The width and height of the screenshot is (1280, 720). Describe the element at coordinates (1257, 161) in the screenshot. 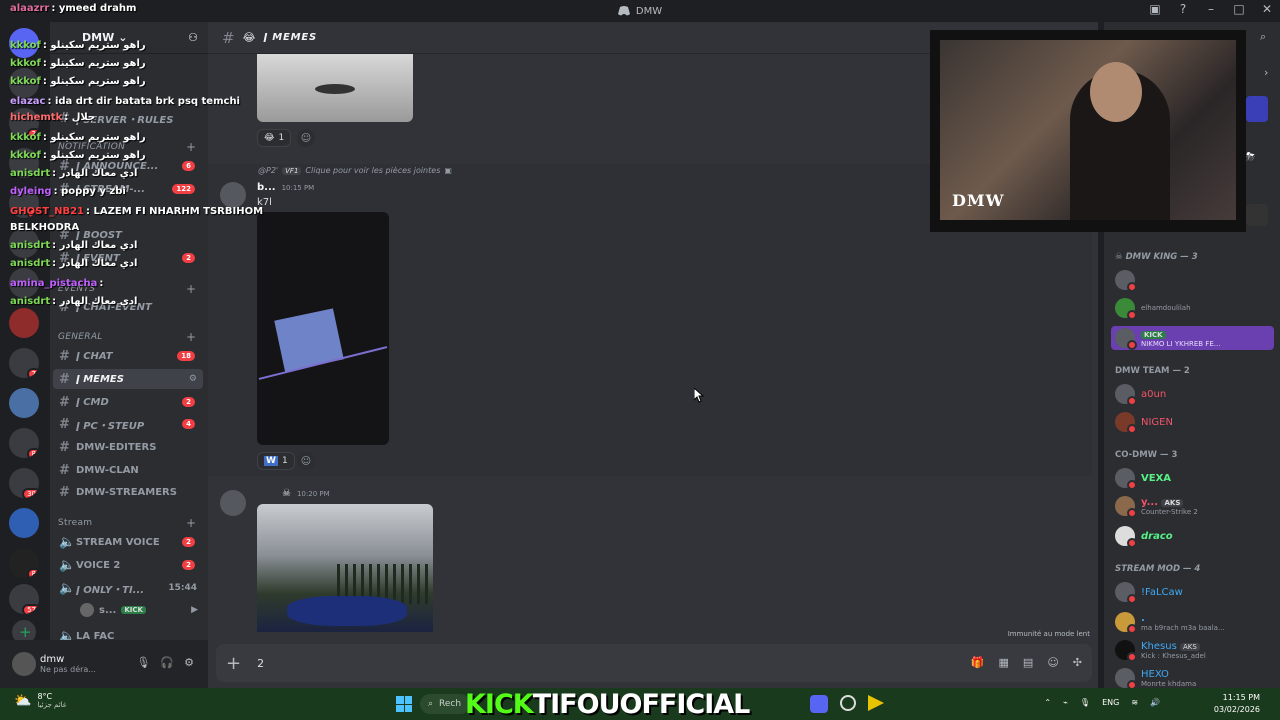

I see `activity-card: ⛈` at that location.